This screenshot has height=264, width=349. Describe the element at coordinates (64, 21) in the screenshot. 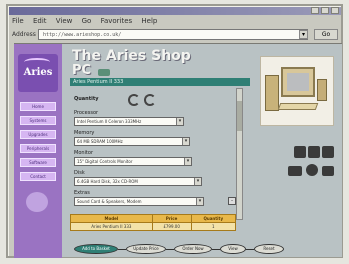

I see `menu-view: View` at that location.